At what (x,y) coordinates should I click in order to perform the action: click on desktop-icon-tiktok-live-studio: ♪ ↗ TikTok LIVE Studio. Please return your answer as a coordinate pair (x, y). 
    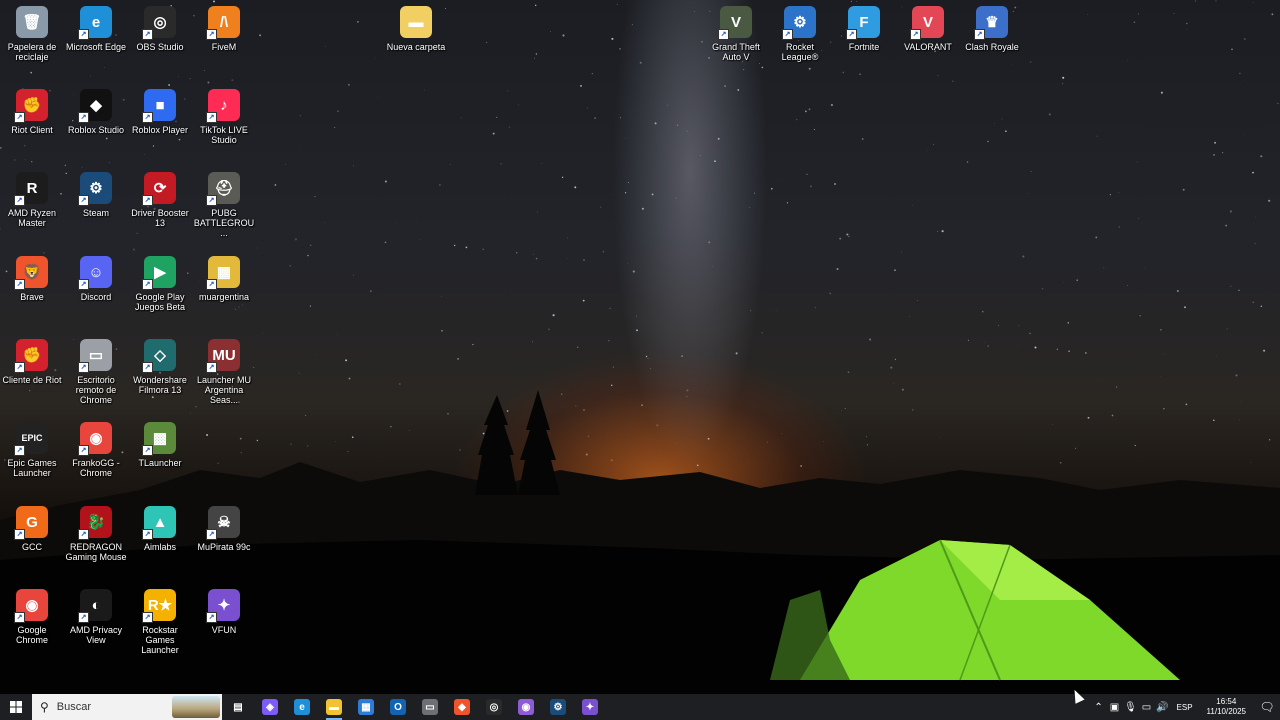
    Looking at the image, I should click on (224, 128).